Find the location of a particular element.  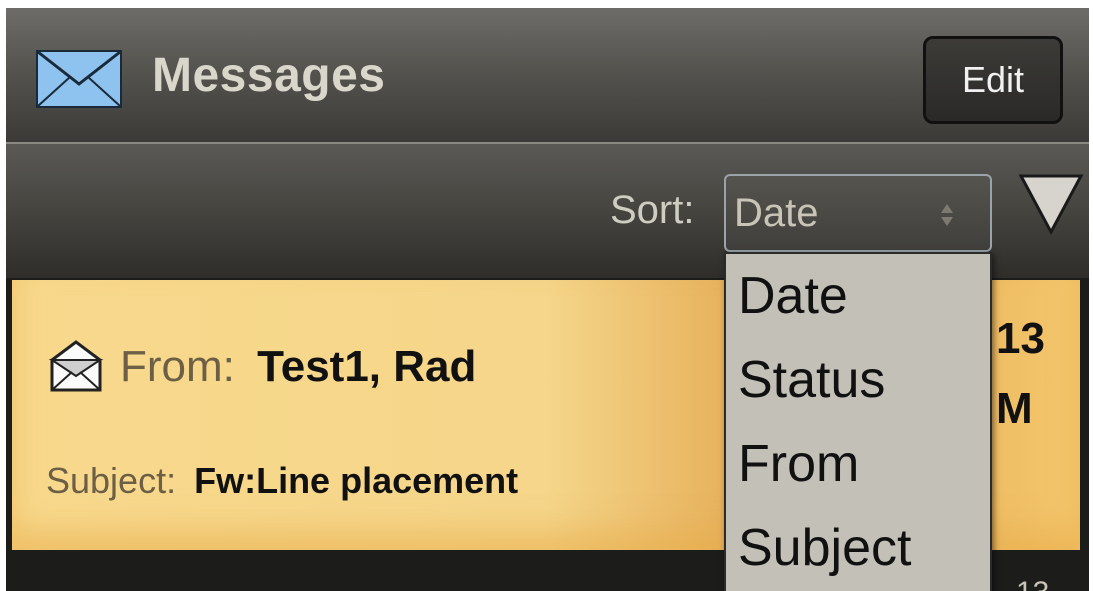

subject-text: Fw:Line placement is located at coordinates (356, 480).